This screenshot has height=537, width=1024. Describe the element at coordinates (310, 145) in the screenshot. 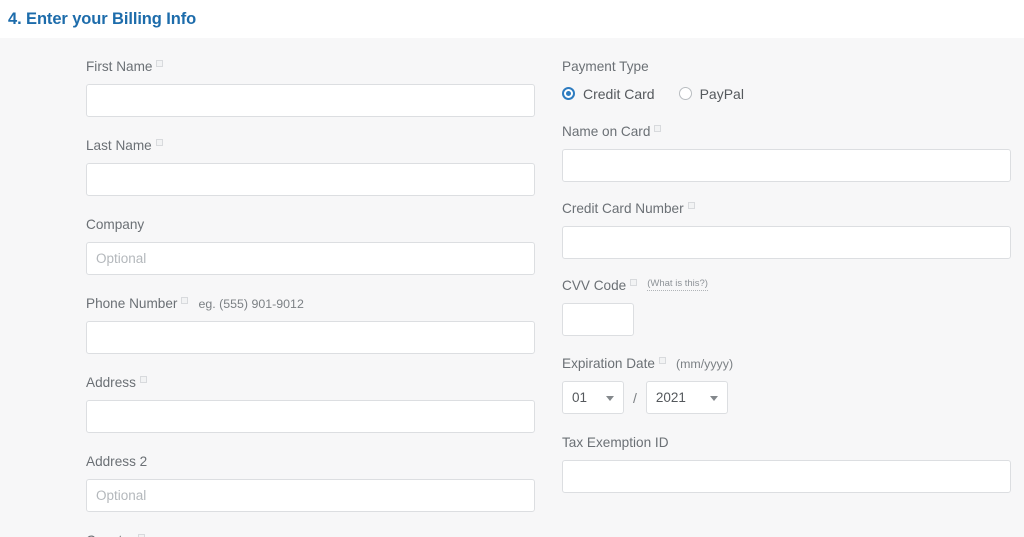

I see `field-last-name-label-row: Last Name` at that location.